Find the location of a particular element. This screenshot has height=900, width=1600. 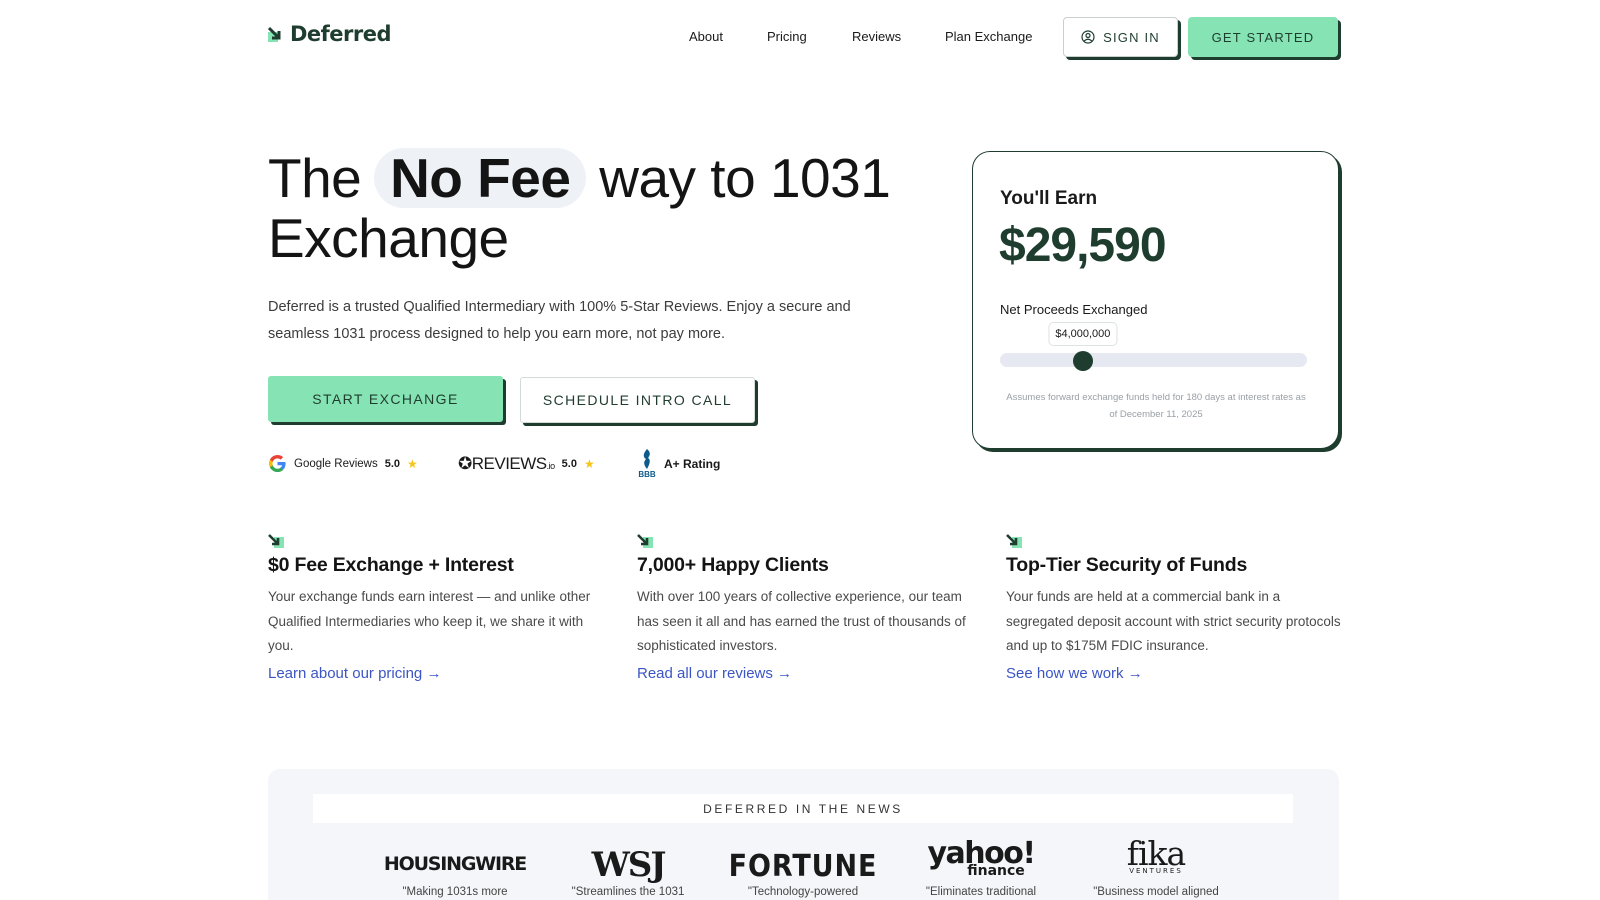

bbb-rating-label: A+ Rating is located at coordinates (692, 463).